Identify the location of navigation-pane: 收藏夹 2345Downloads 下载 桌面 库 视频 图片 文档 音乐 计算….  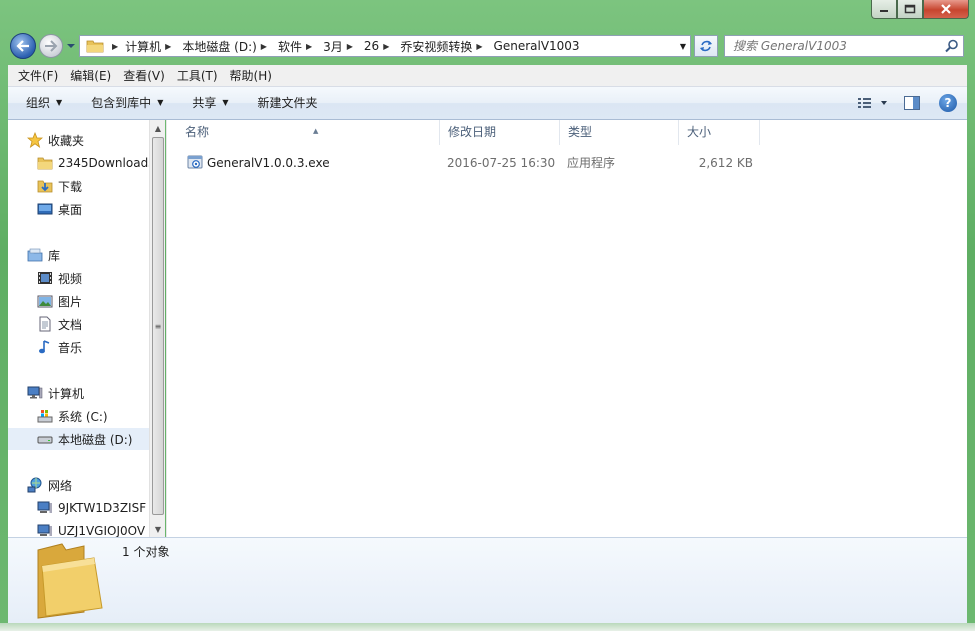
(78, 328).